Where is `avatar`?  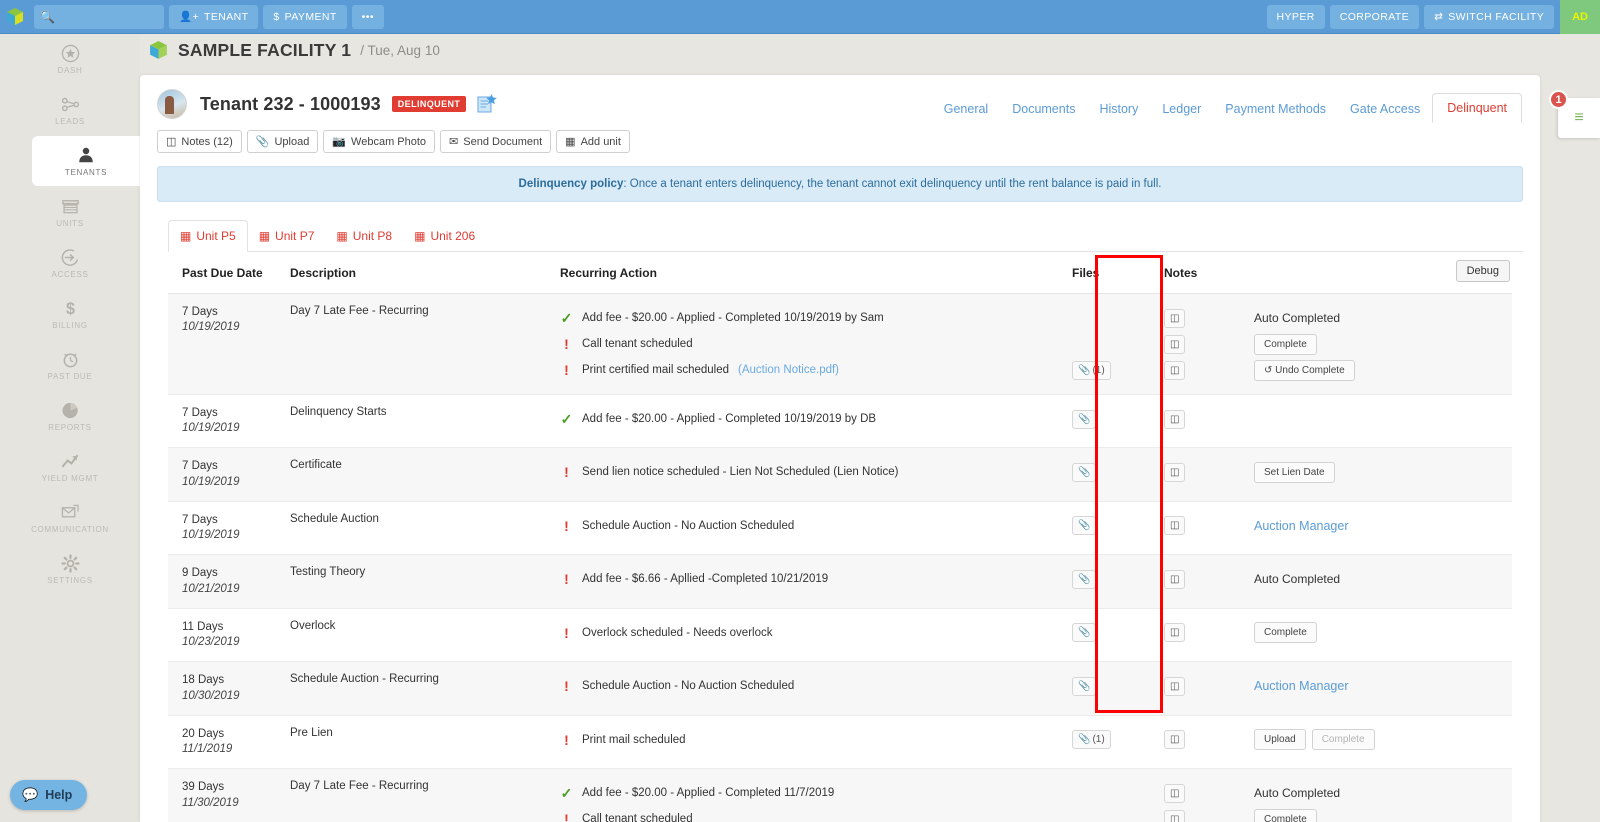 avatar is located at coordinates (172, 104).